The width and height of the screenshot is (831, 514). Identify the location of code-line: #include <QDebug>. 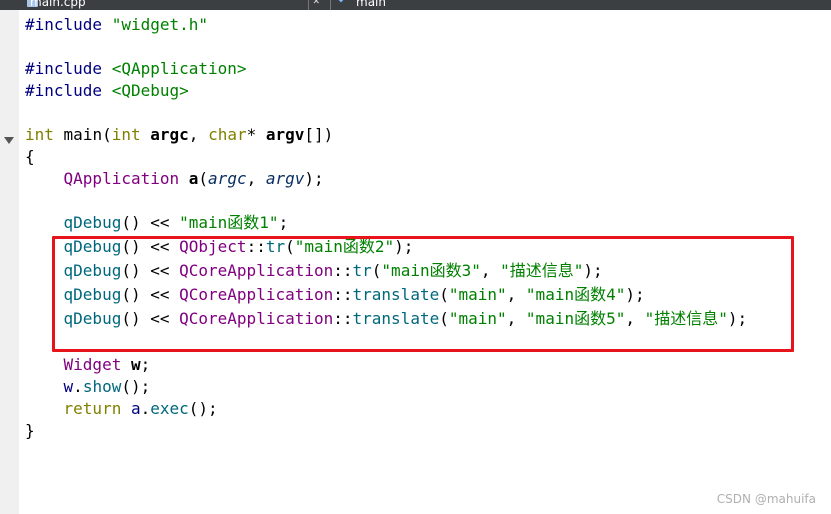
(107, 91).